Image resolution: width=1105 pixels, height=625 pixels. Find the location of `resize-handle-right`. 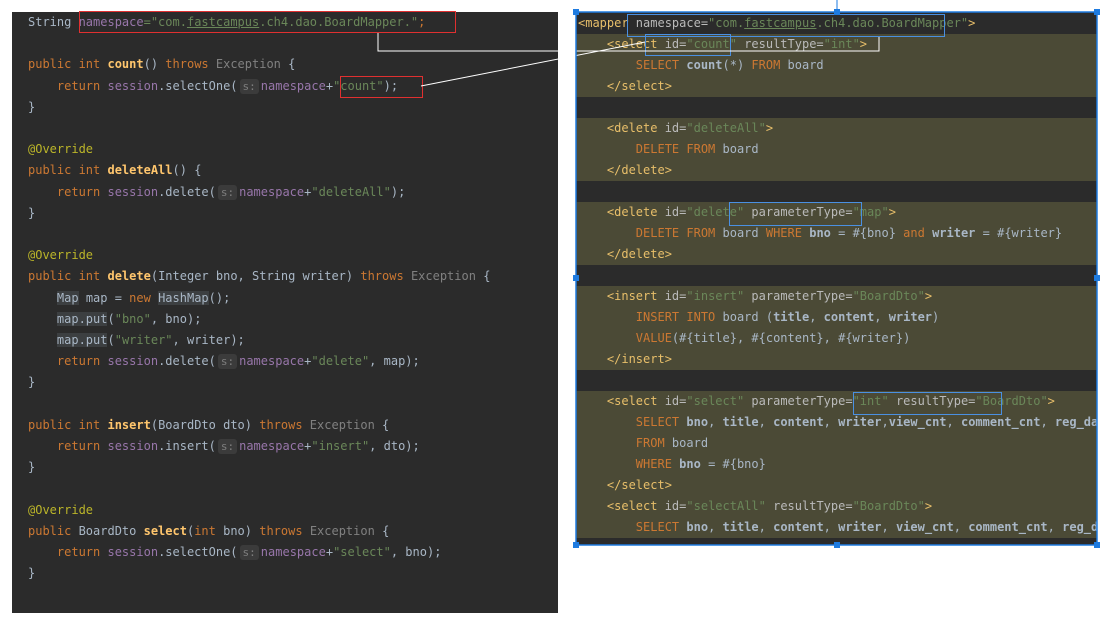

resize-handle-right is located at coordinates (1097, 278).